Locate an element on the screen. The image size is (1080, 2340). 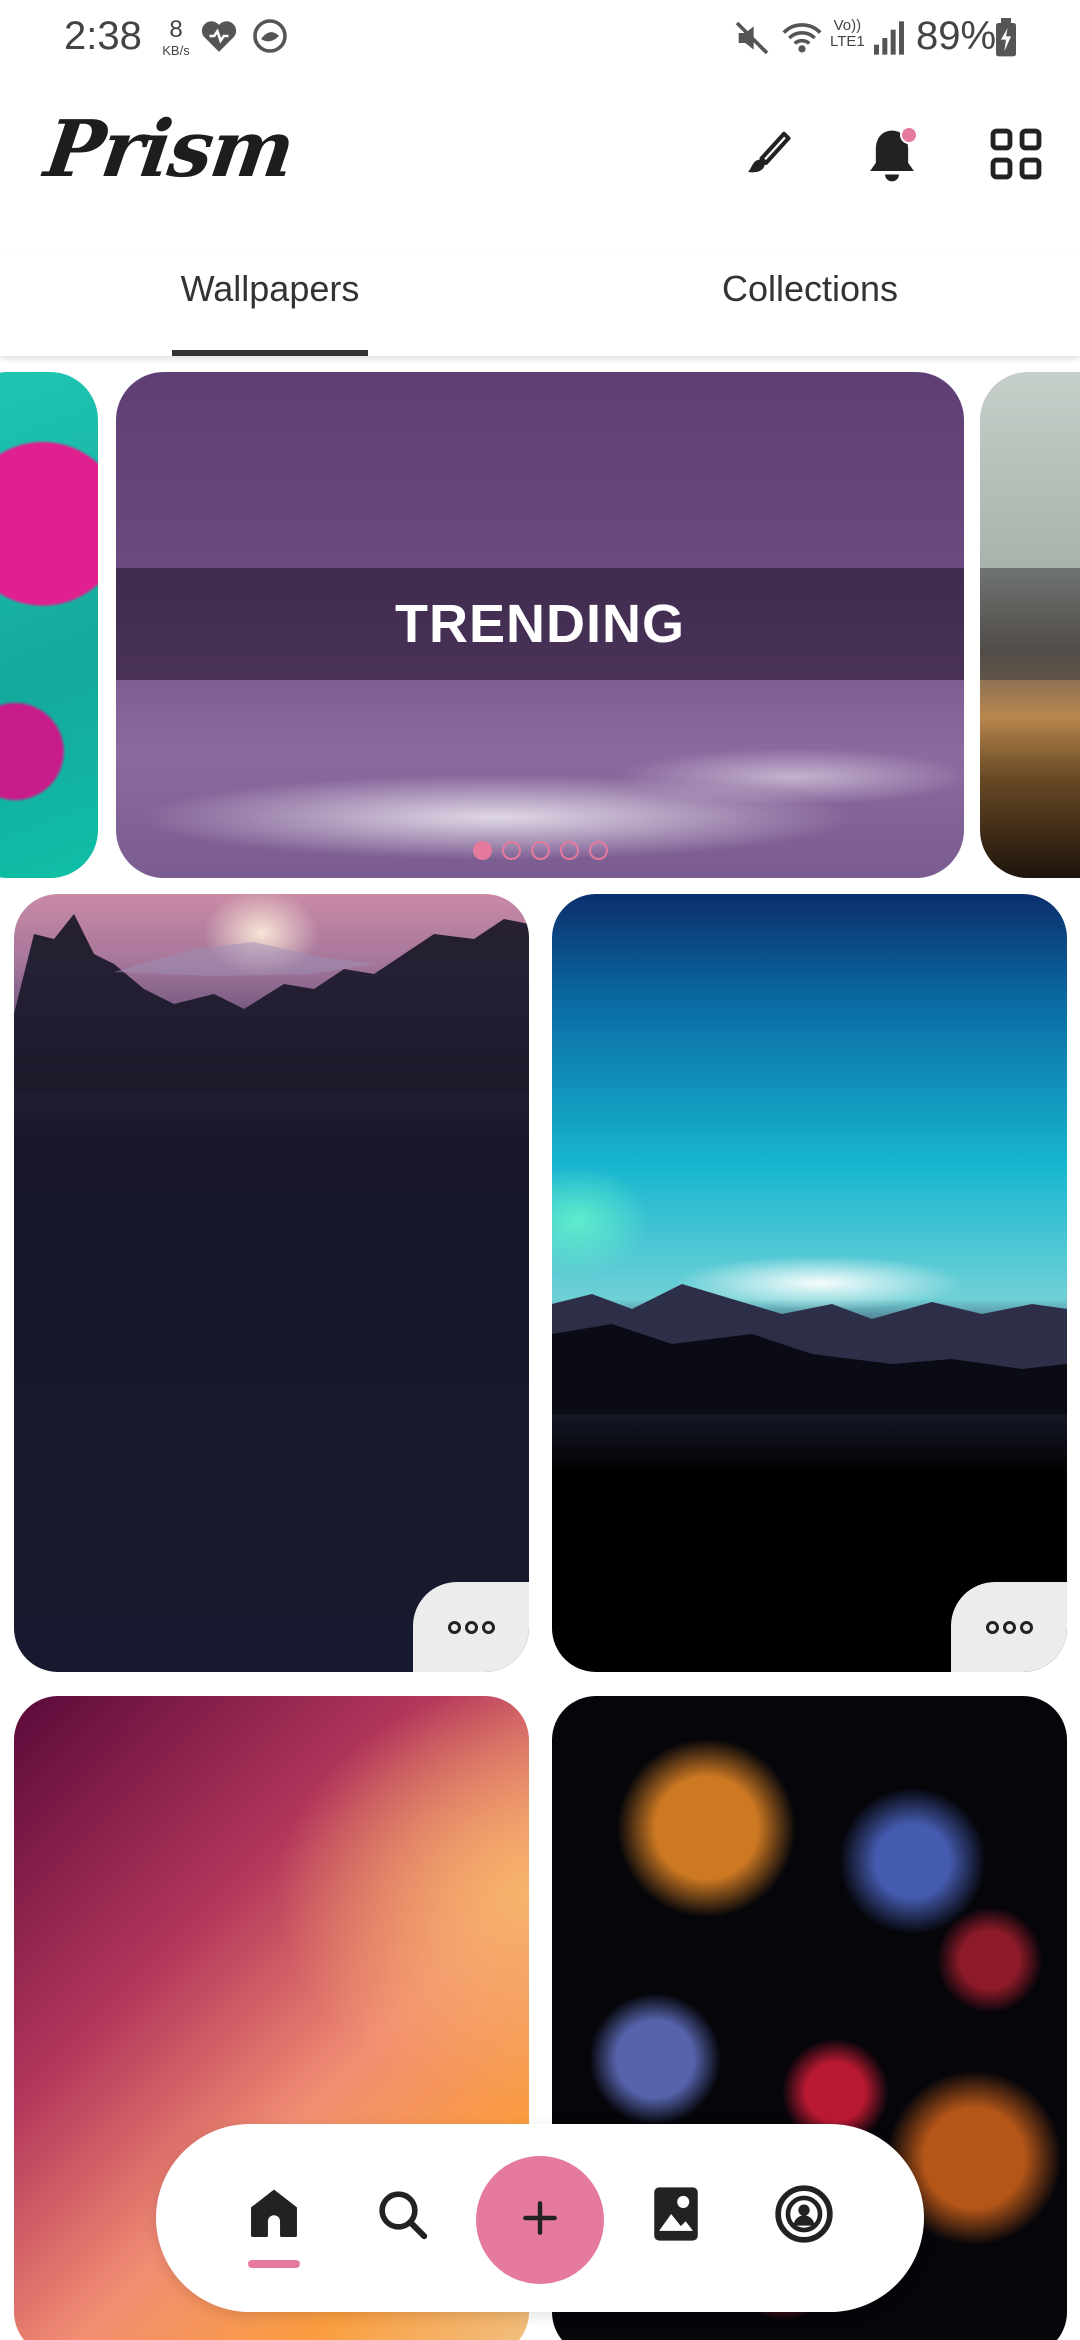
notification-bell-icon is located at coordinates (892, 156).